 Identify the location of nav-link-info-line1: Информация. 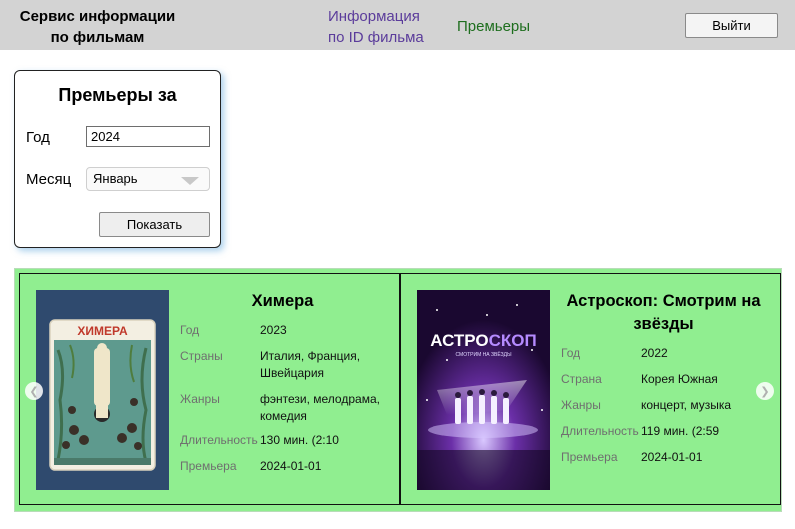
(374, 16).